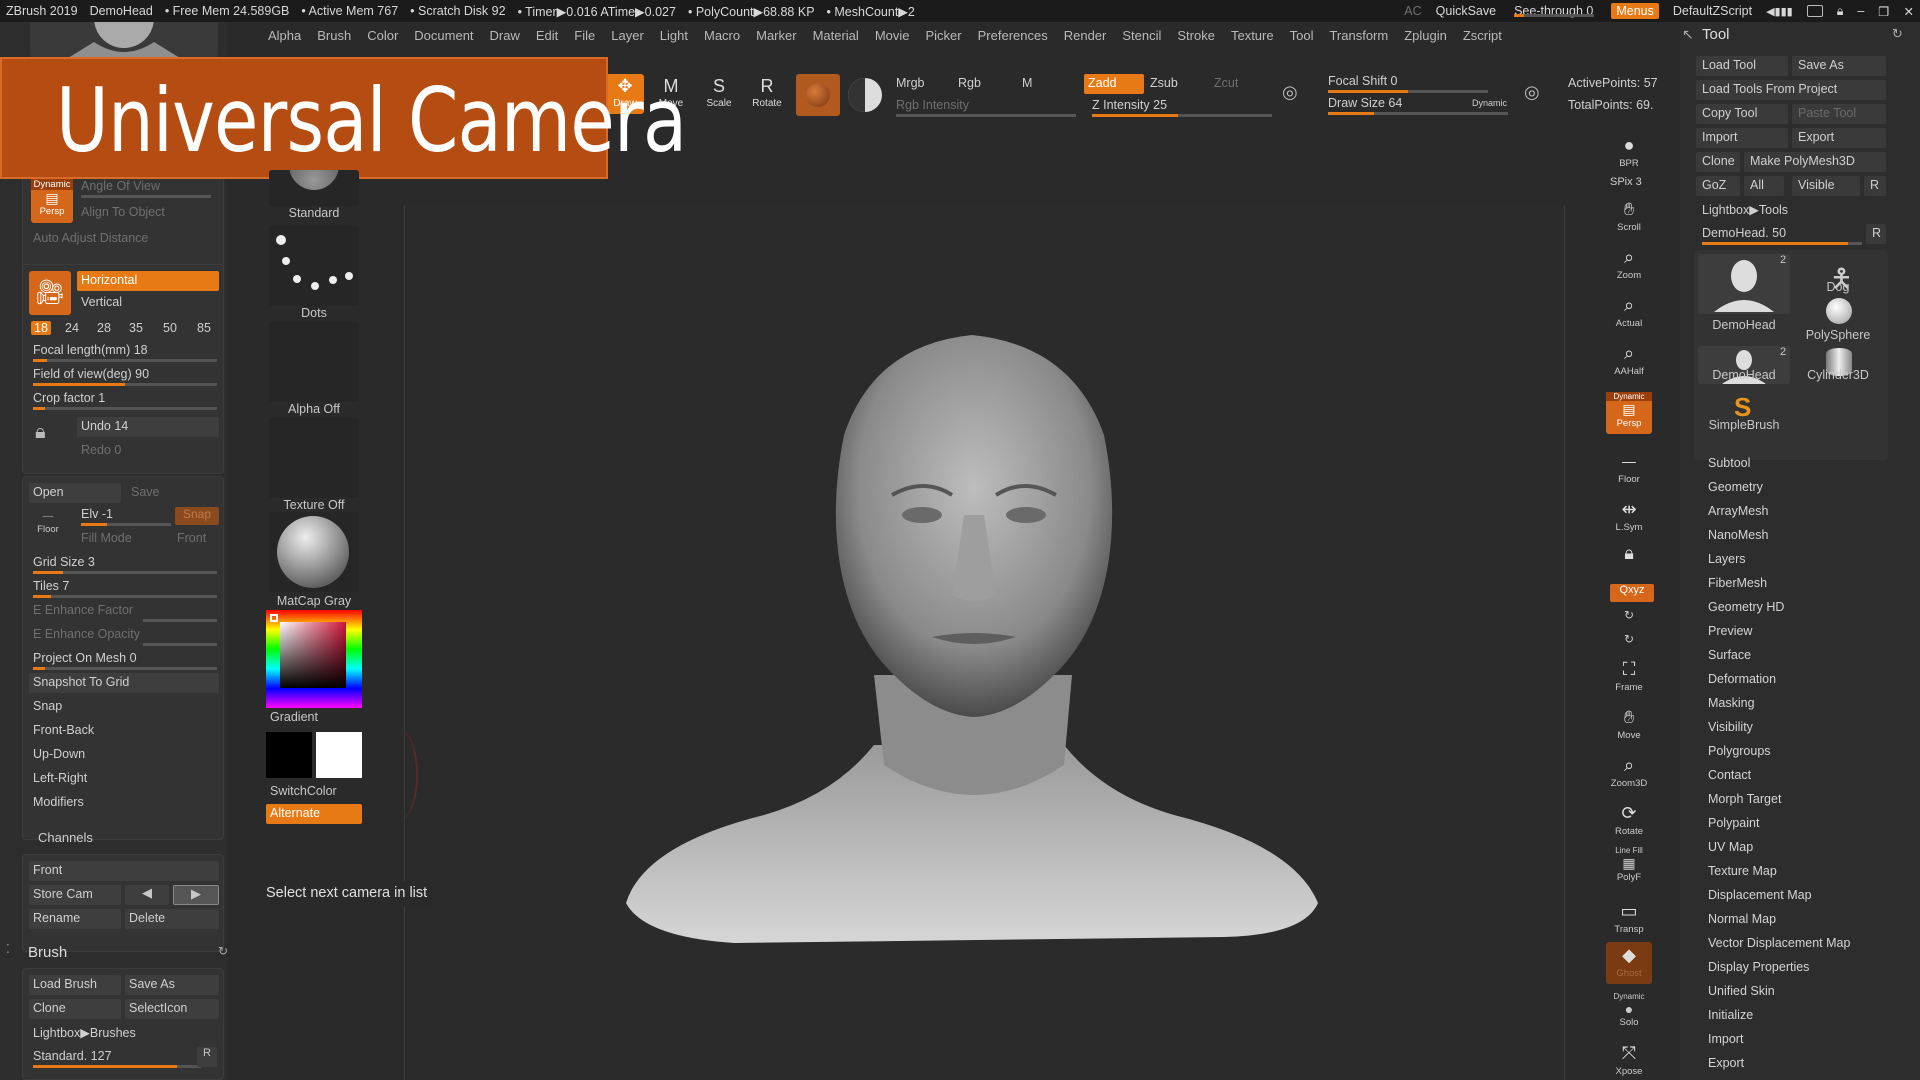 Image resolution: width=1920 pixels, height=1080 pixels. I want to click on shelf-lock-button: 🔒︎, so click(1629, 561).